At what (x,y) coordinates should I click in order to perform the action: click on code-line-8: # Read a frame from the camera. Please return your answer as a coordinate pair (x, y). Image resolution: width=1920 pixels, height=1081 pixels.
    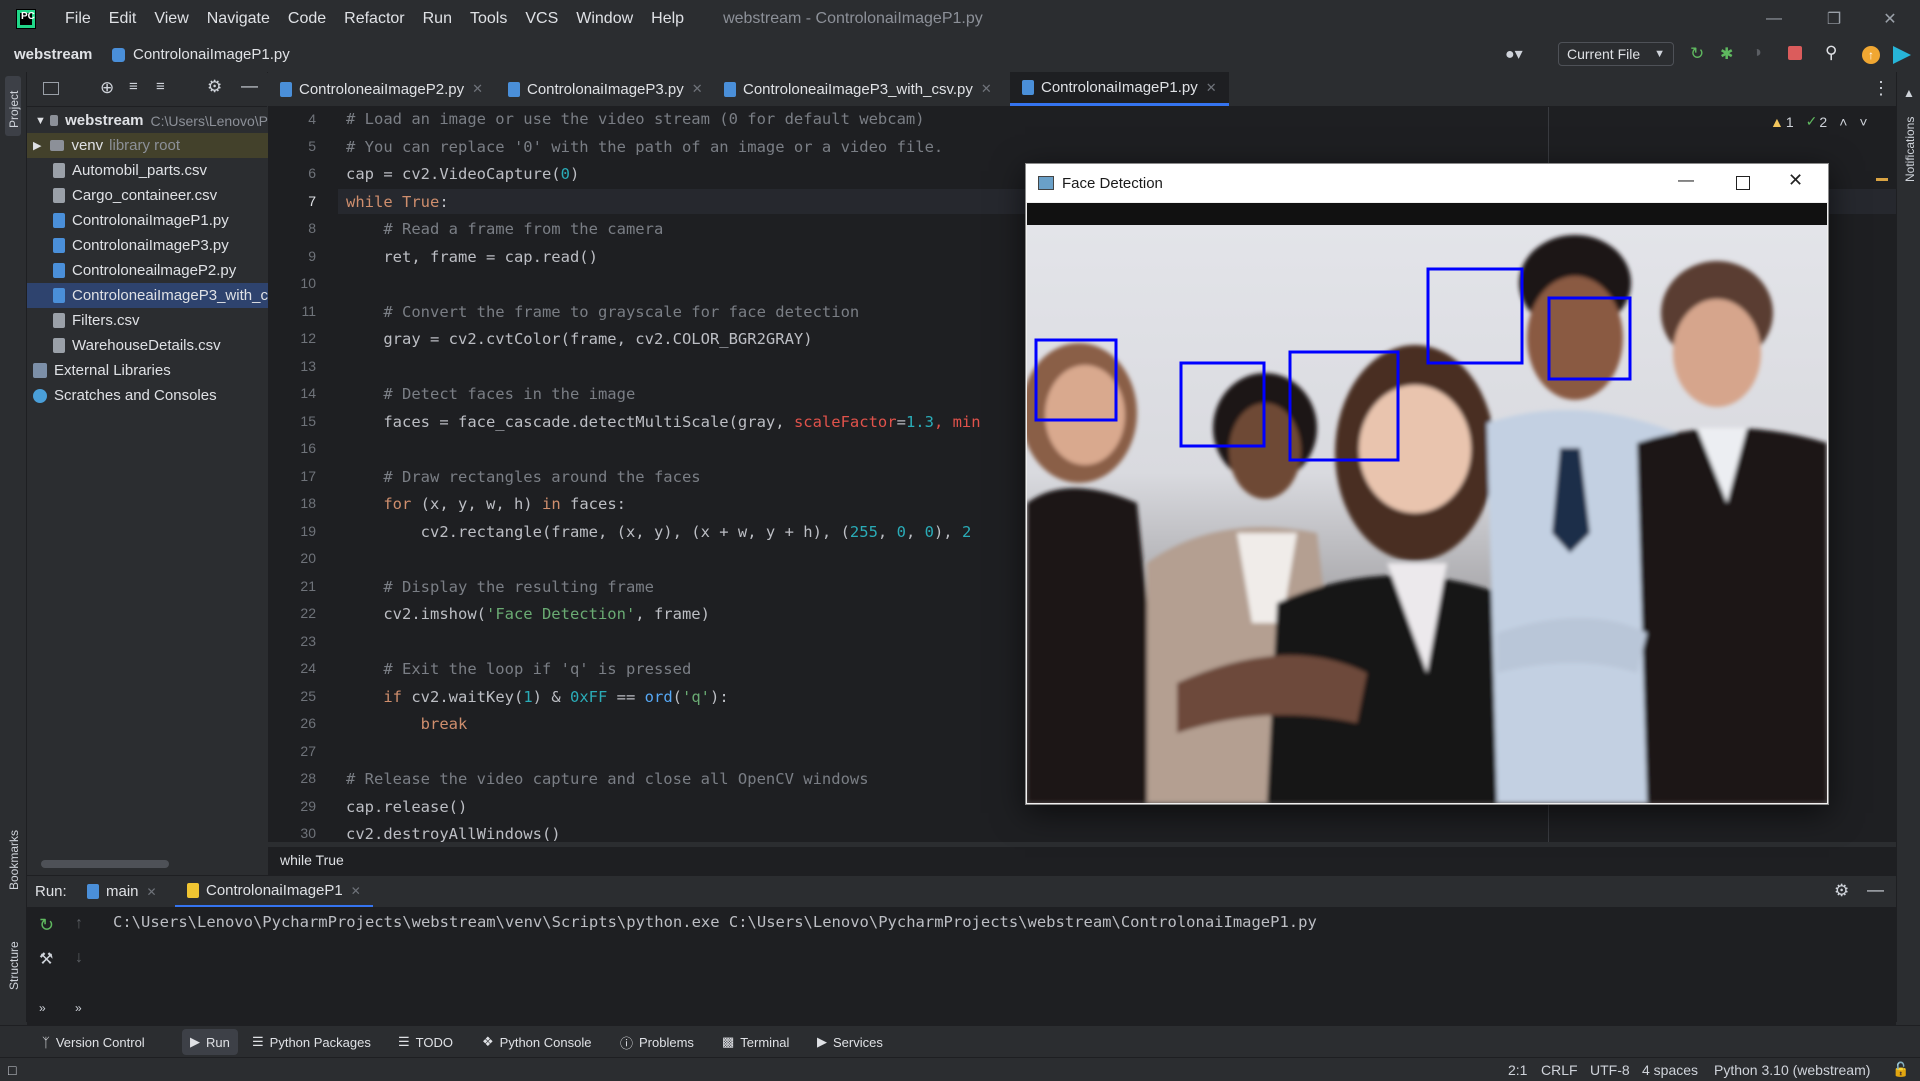
    Looking at the image, I should click on (505, 229).